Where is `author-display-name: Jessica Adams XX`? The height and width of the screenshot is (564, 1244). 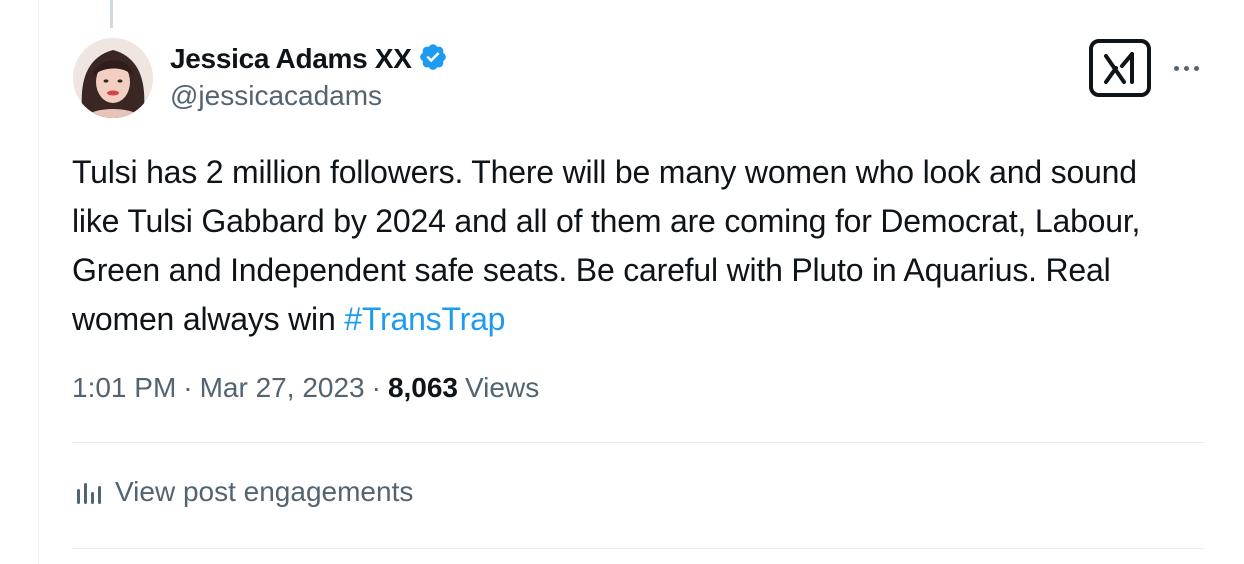 author-display-name: Jessica Adams XX is located at coordinates (291, 59).